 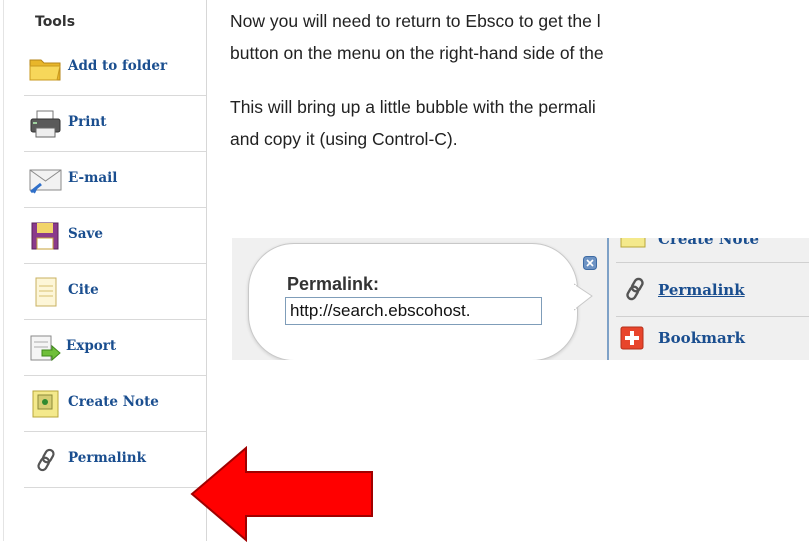 What do you see at coordinates (85, 234) in the screenshot?
I see `tool-label: Save` at bounding box center [85, 234].